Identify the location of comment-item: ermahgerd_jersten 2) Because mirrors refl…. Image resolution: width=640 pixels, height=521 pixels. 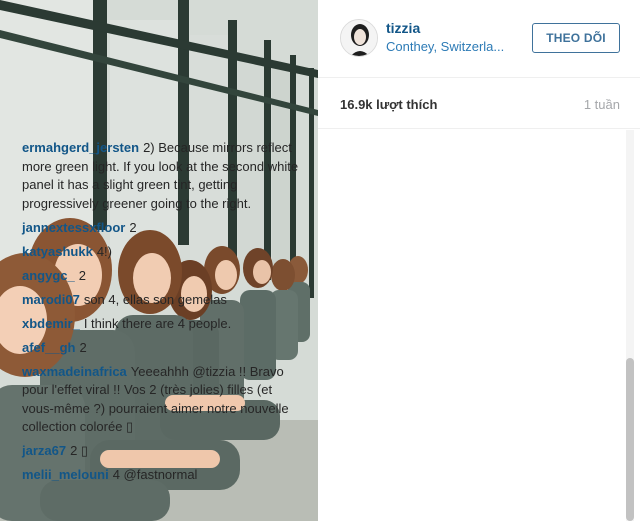
(163, 176).